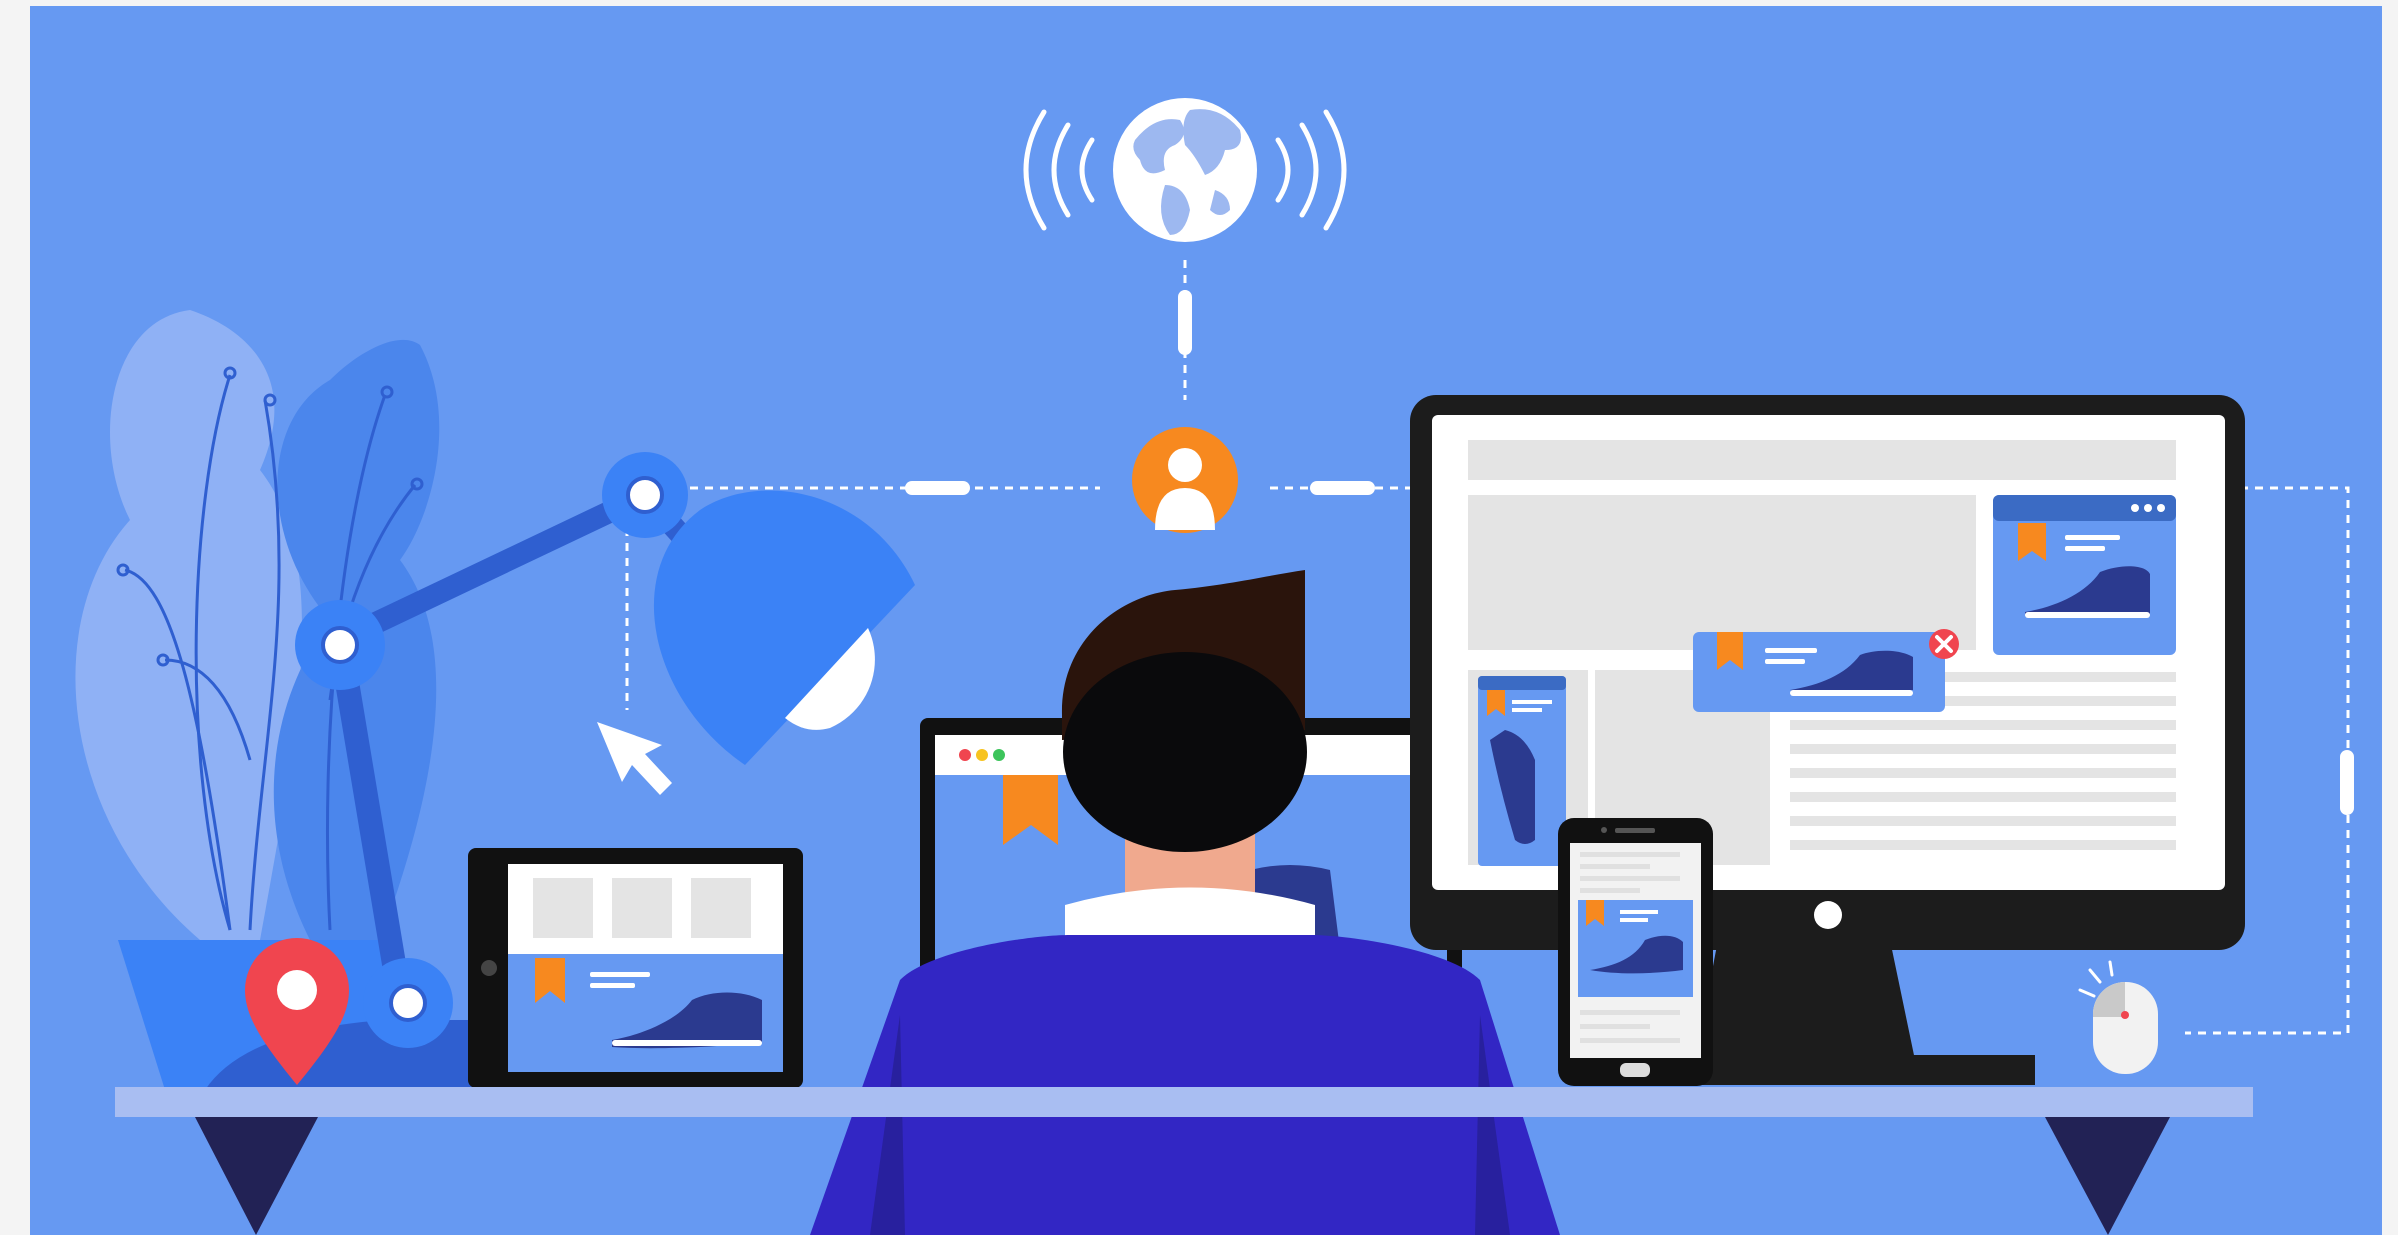 The width and height of the screenshot is (2398, 1235). I want to click on globe-icon, so click(1185, 170).